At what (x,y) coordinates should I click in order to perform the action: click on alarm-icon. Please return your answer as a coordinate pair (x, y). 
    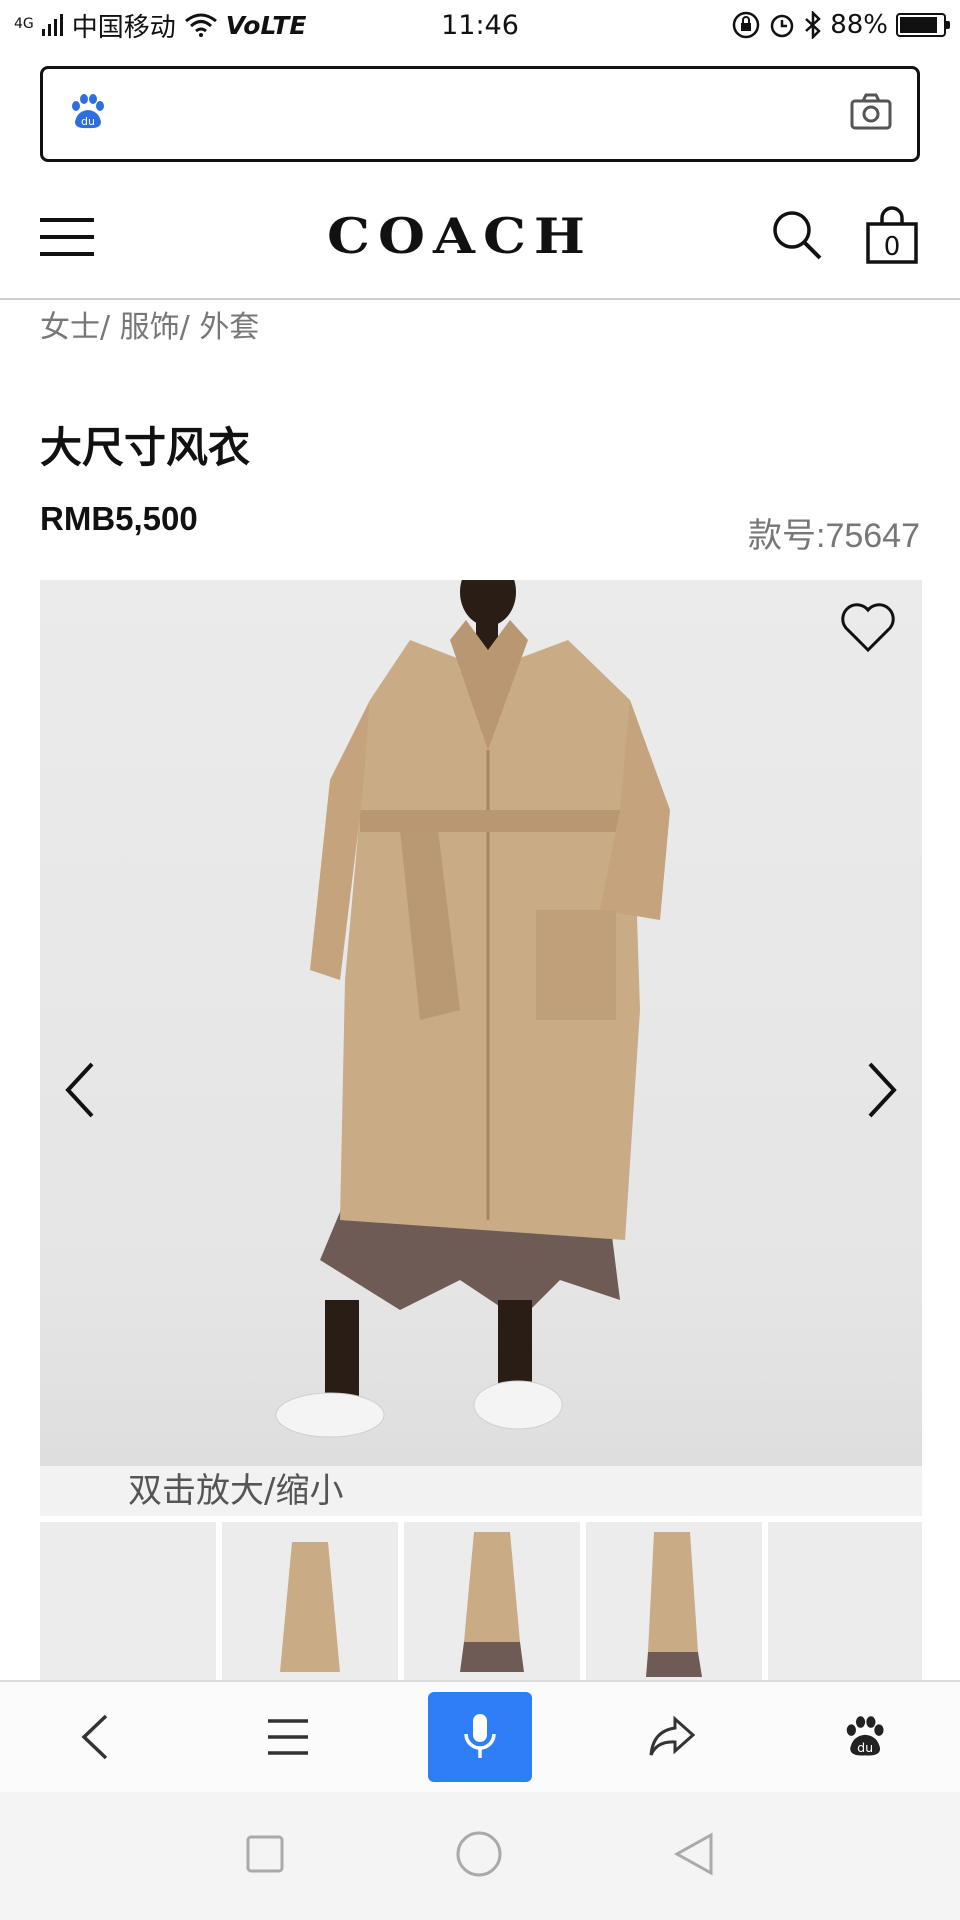
    Looking at the image, I should click on (782, 26).